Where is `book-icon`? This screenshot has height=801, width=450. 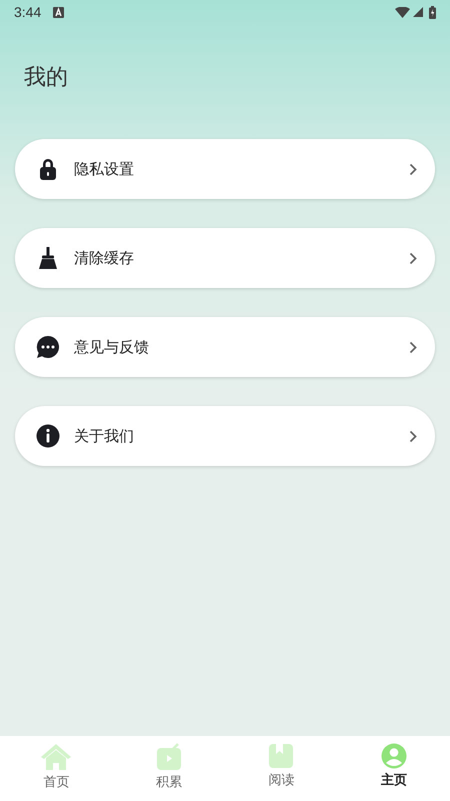
book-icon is located at coordinates (281, 756).